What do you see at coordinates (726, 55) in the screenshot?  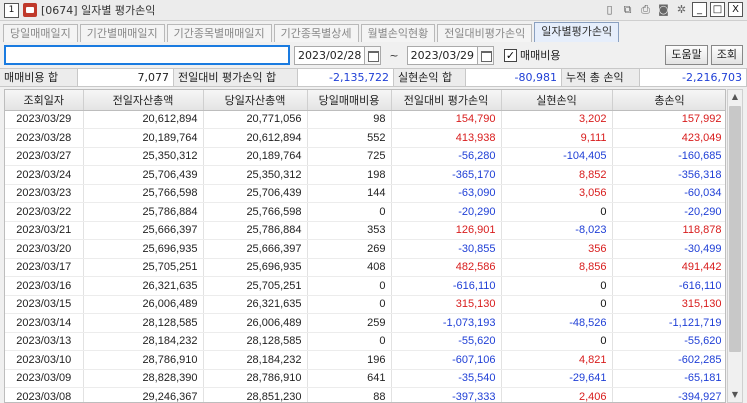 I see `query-button: 조회` at bounding box center [726, 55].